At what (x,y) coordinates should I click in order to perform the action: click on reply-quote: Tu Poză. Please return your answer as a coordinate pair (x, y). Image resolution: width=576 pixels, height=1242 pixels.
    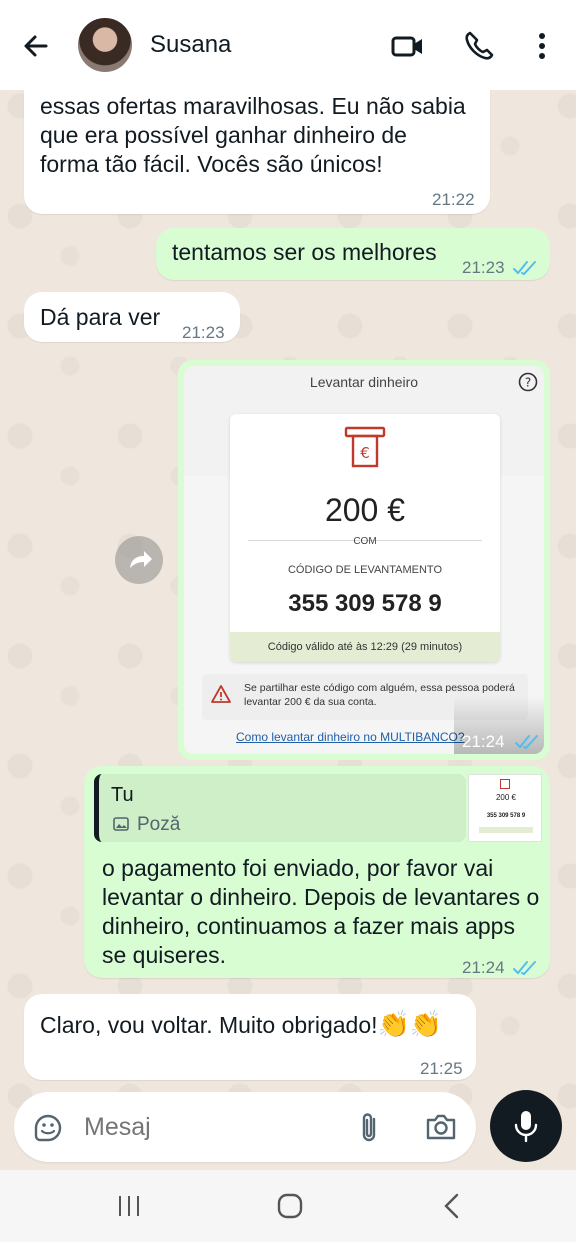
    Looking at the image, I should click on (280, 808).